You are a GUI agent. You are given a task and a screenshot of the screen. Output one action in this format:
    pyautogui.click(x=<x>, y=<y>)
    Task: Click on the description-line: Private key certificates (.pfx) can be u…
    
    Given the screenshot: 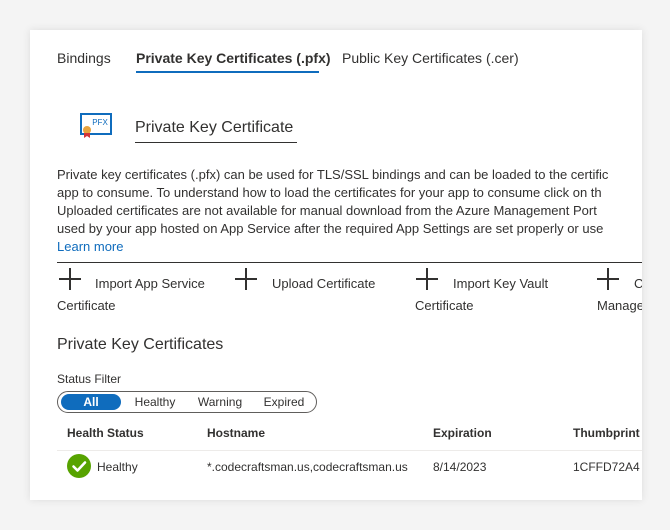 What is the action you would take?
    pyautogui.click(x=333, y=174)
    